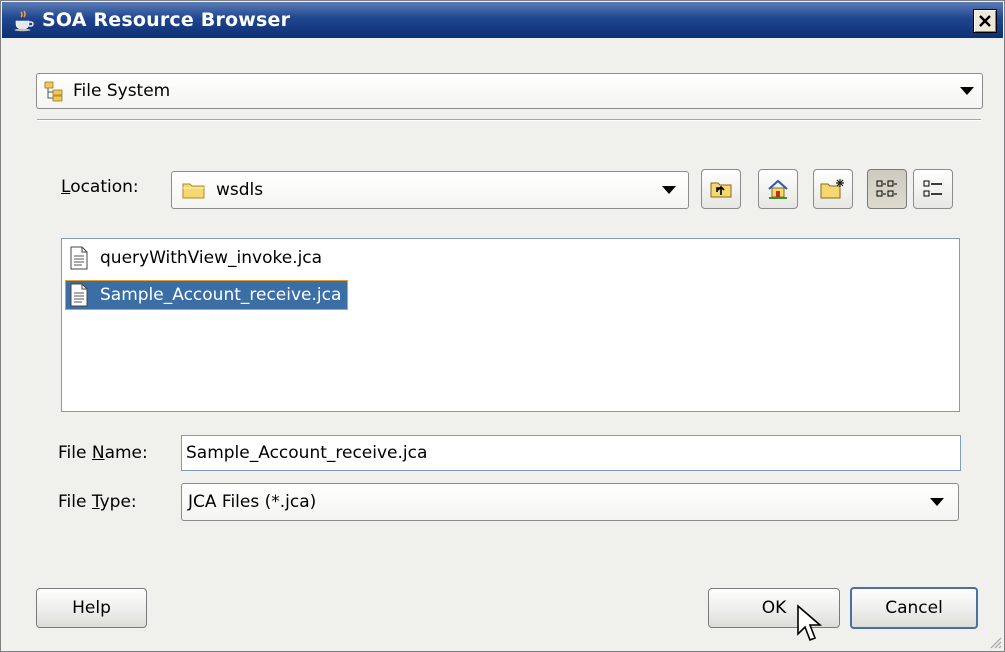  I want to click on resize-grip-icon, so click(995, 642).